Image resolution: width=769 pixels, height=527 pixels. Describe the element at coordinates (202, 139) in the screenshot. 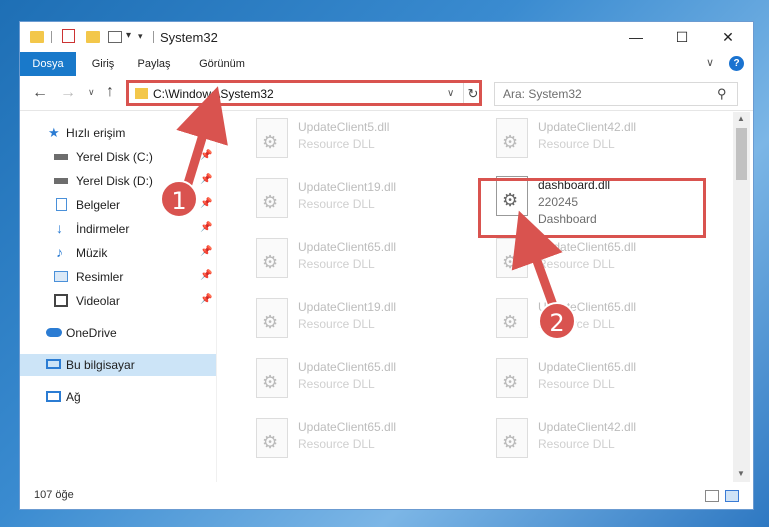

I see `arrow-to-address-bar` at that location.